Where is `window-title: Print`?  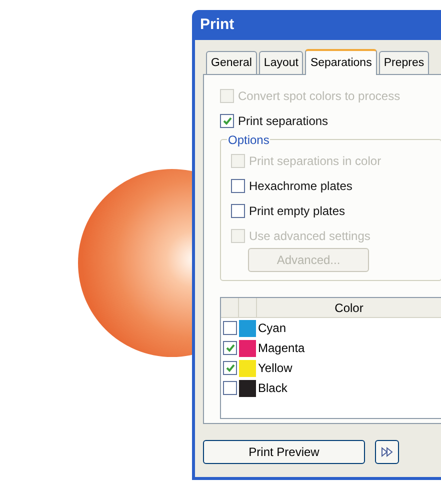
window-title: Print is located at coordinates (217, 24).